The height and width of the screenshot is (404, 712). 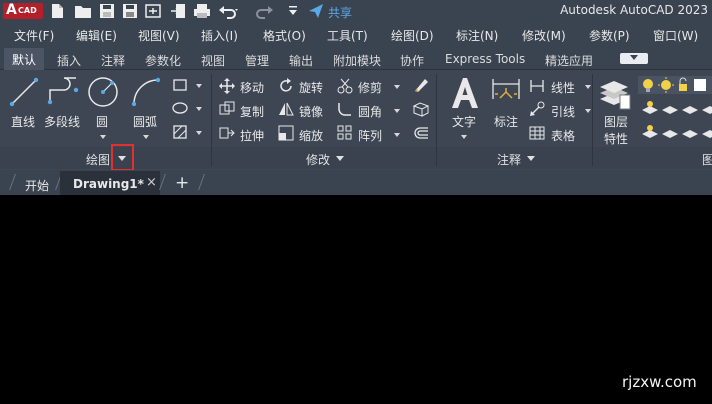 I want to click on app-logo: A CAD, so click(x=23, y=10).